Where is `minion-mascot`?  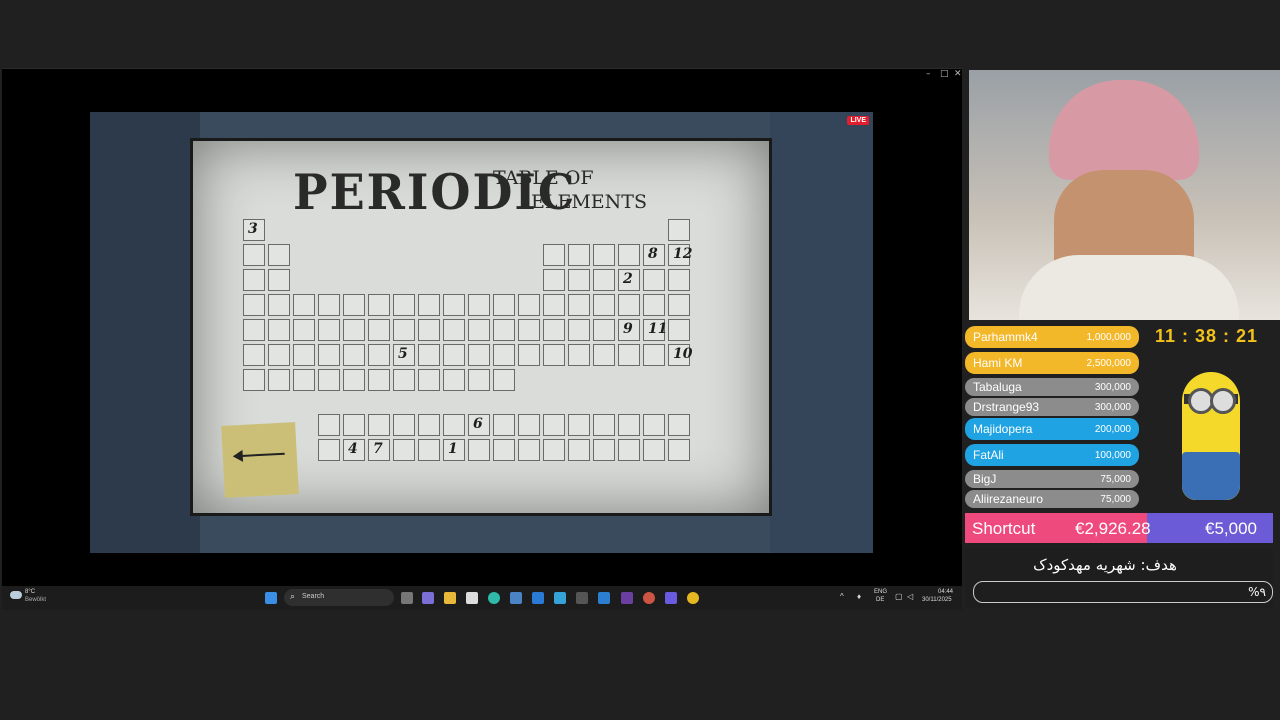 minion-mascot is located at coordinates (1211, 436).